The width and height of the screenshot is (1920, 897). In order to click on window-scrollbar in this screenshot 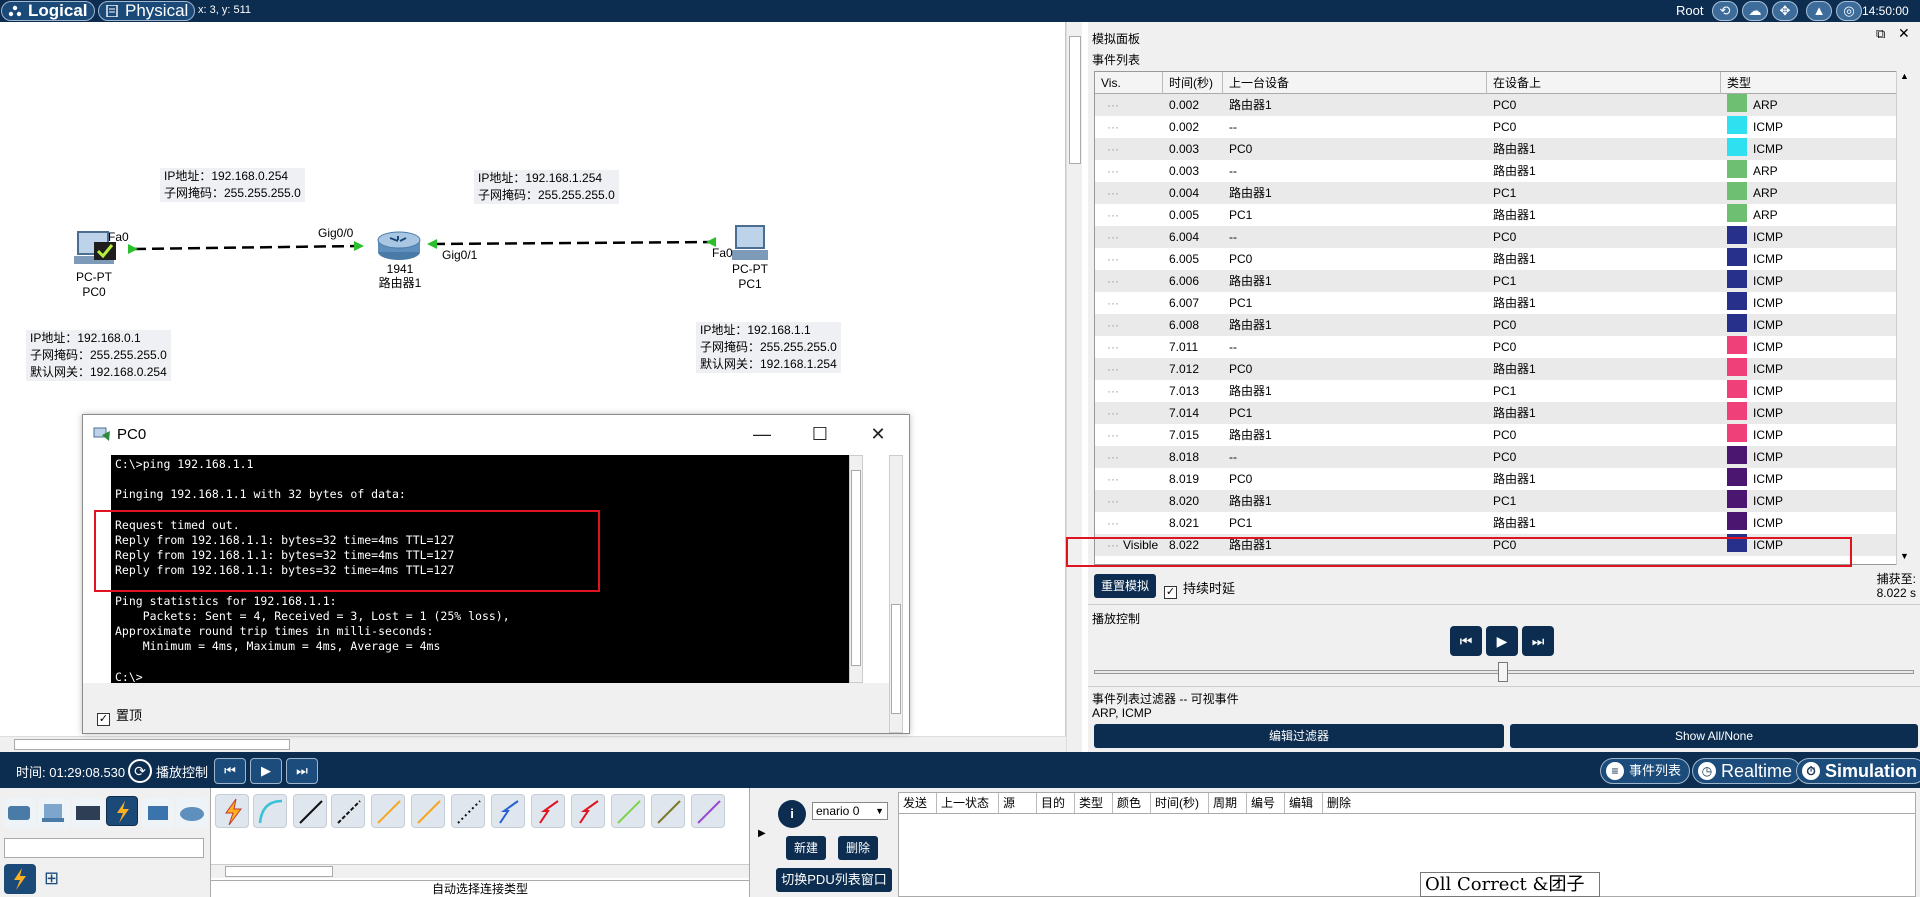, I will do `click(896, 594)`.